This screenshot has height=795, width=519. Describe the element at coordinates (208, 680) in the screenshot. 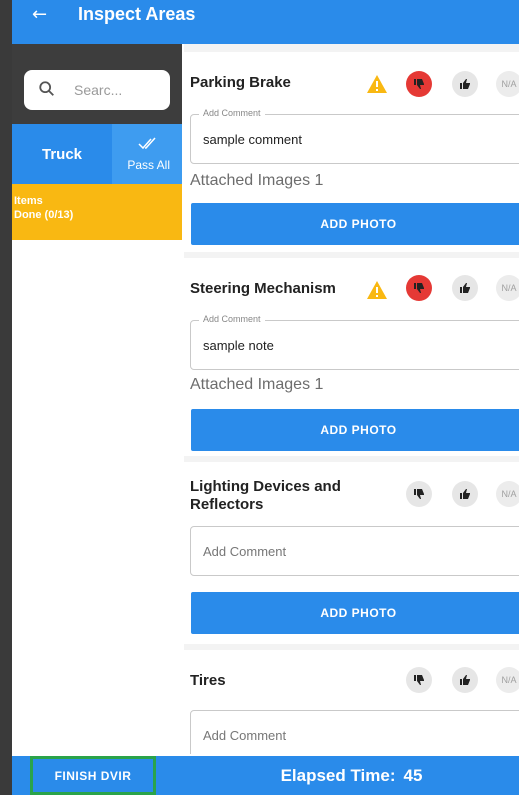

I see `card-title: Tires` at that location.